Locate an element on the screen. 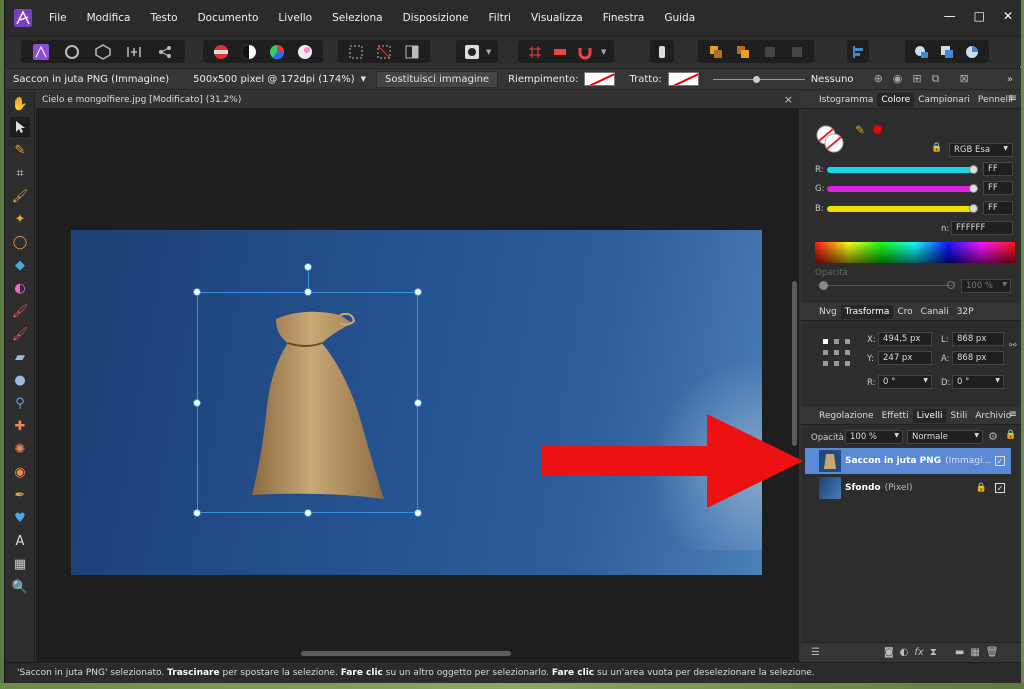  healing-tool-icon: ✚ is located at coordinates (20, 426).